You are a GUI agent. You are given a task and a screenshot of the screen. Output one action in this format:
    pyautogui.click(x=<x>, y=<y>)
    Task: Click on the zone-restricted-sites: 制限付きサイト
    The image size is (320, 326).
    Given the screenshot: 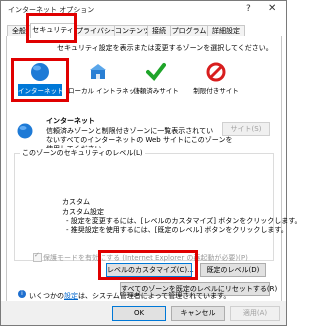 What is the action you would take?
    pyautogui.click(x=216, y=78)
    